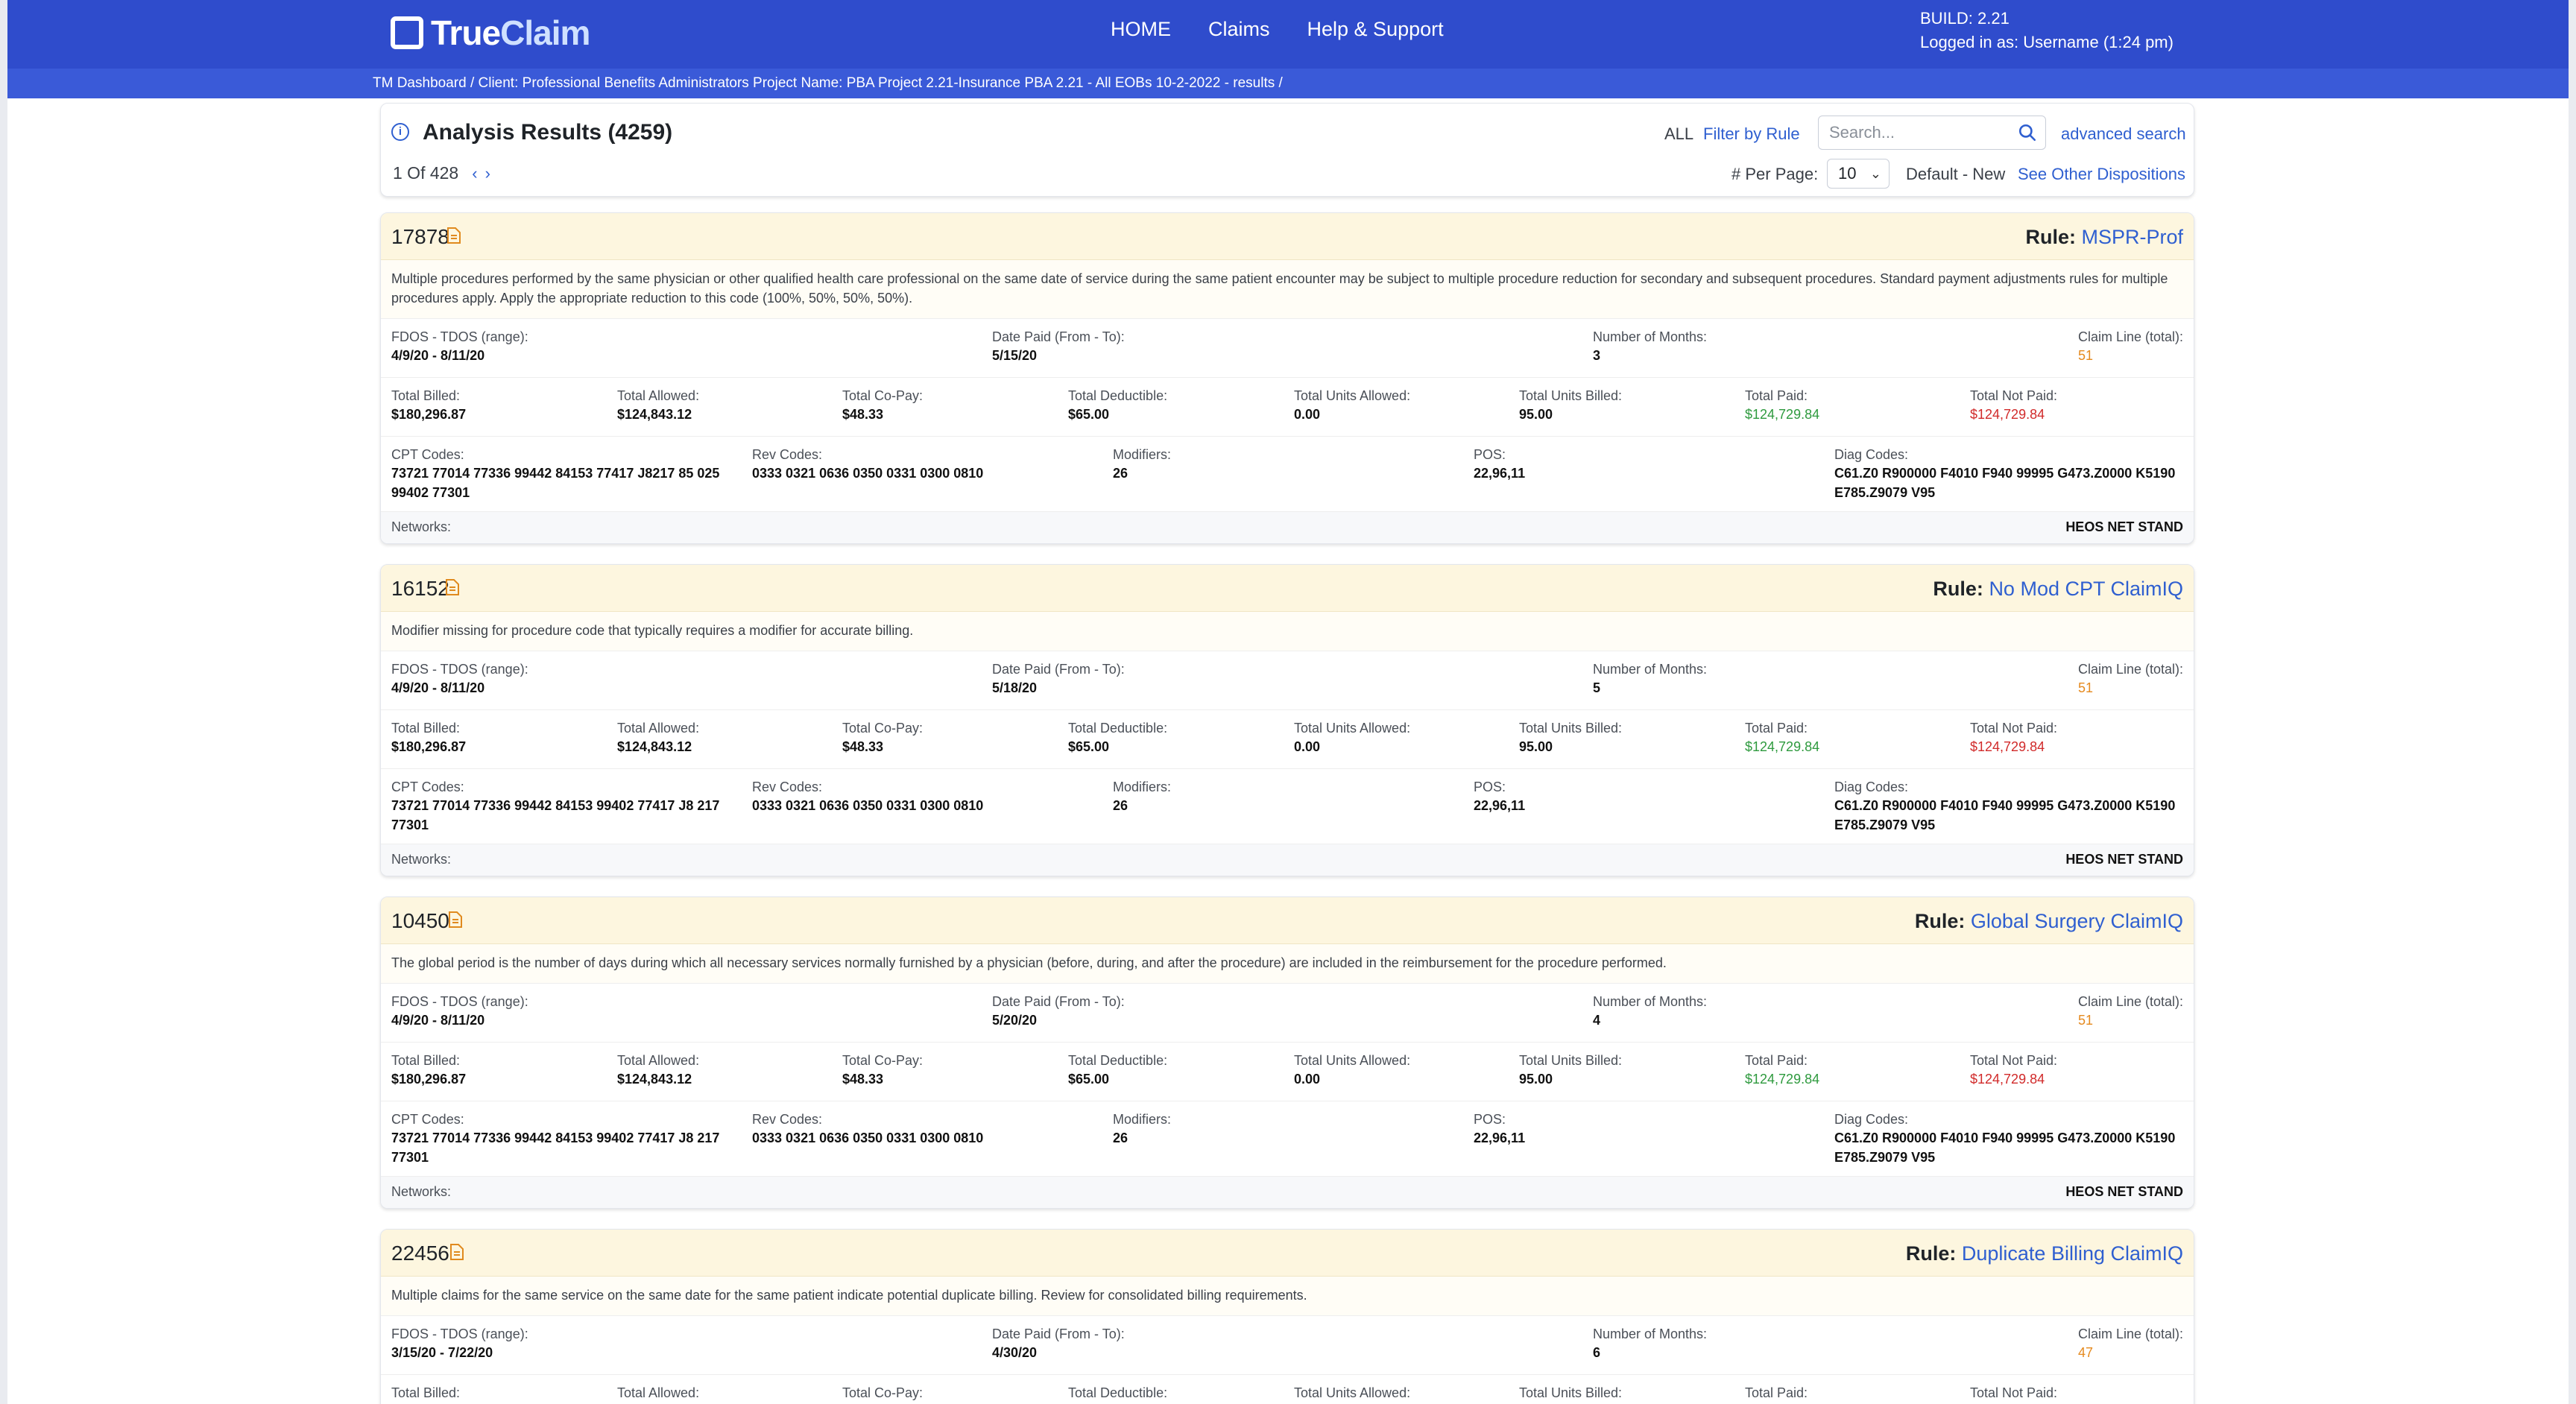 The image size is (2576, 1404). I want to click on filter-by-rule-link: Filter by Rule, so click(1751, 134).